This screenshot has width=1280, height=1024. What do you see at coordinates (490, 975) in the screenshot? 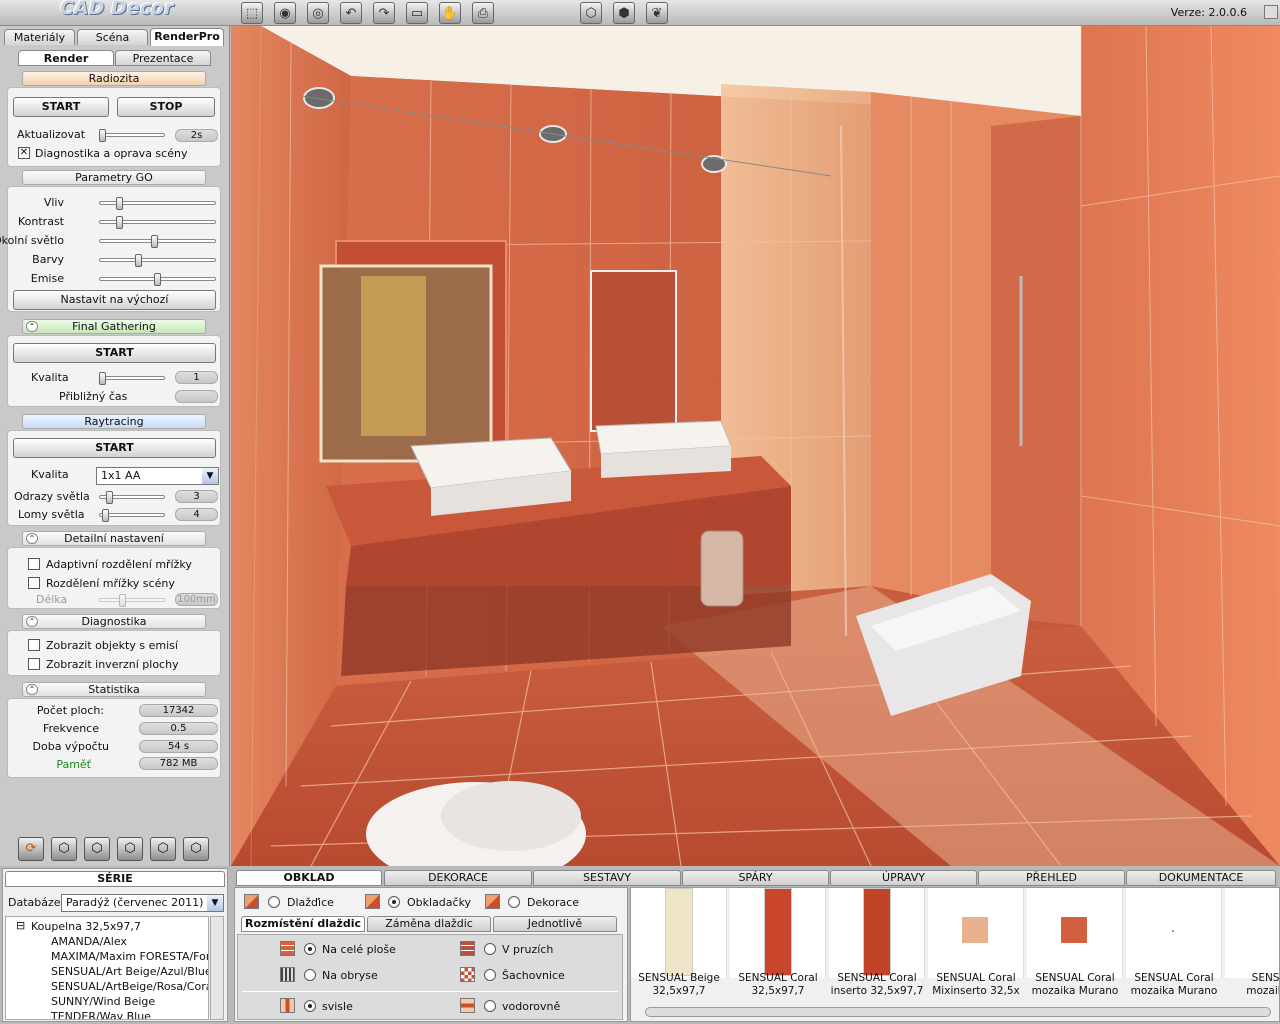
I see `checker-radio` at bounding box center [490, 975].